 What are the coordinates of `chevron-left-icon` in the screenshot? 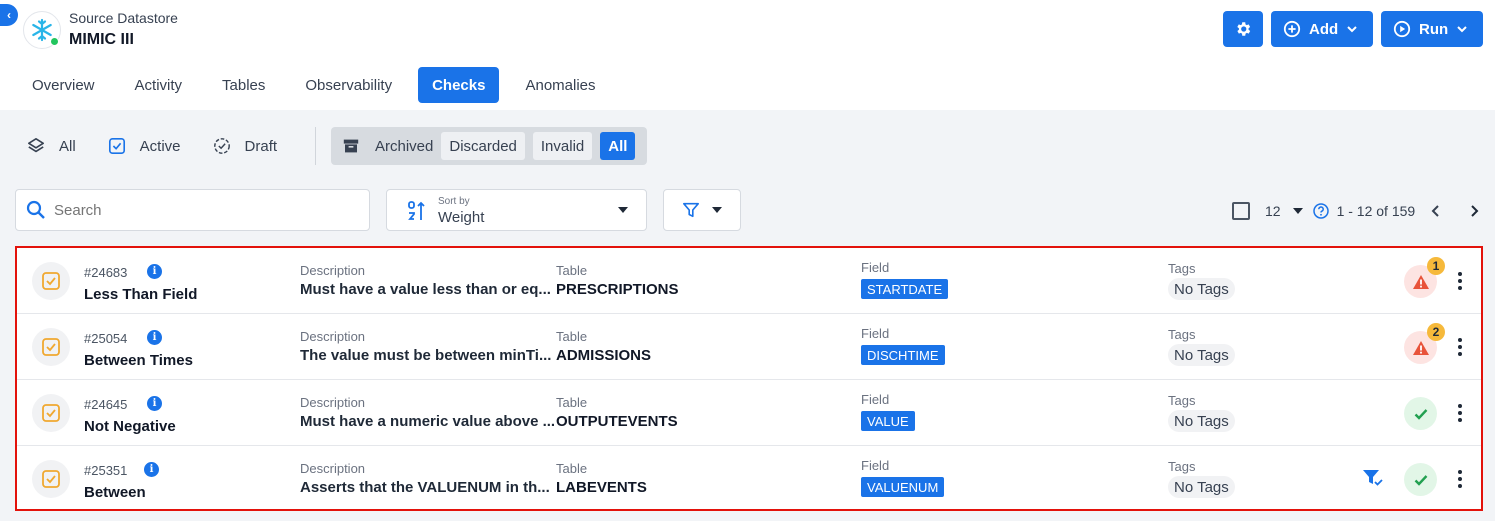 It's located at (1436, 211).